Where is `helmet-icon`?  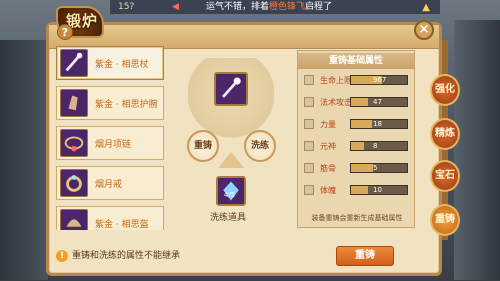 helmet-icon is located at coordinates (74, 219).